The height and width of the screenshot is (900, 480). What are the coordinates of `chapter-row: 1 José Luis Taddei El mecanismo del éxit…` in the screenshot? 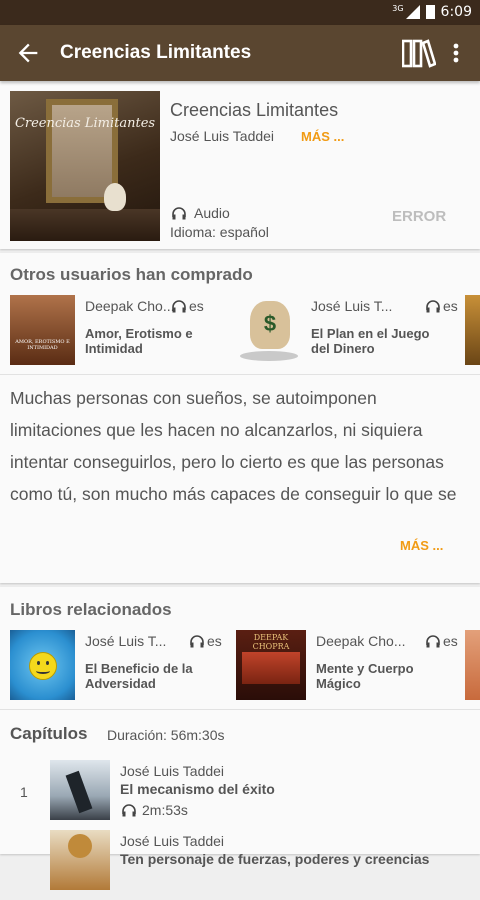 It's located at (240, 795).